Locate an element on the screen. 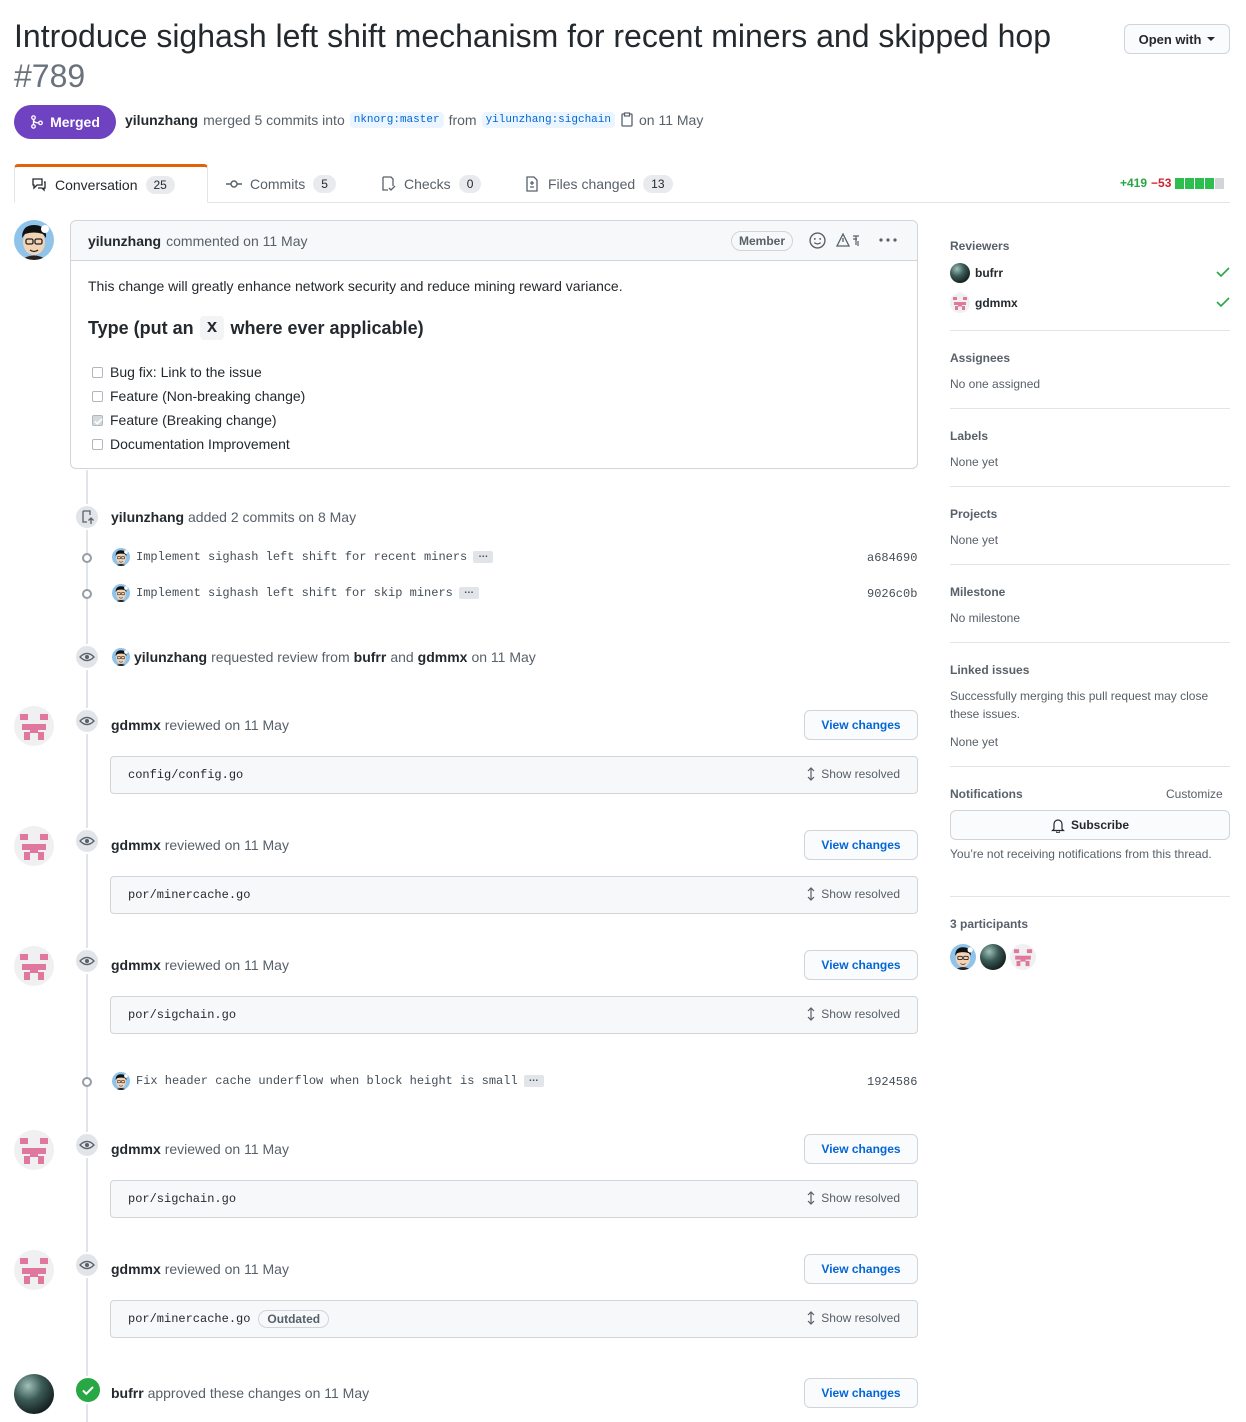 This screenshot has width=1246, height=1422. base-branch: nknorg:master is located at coordinates (396, 120).